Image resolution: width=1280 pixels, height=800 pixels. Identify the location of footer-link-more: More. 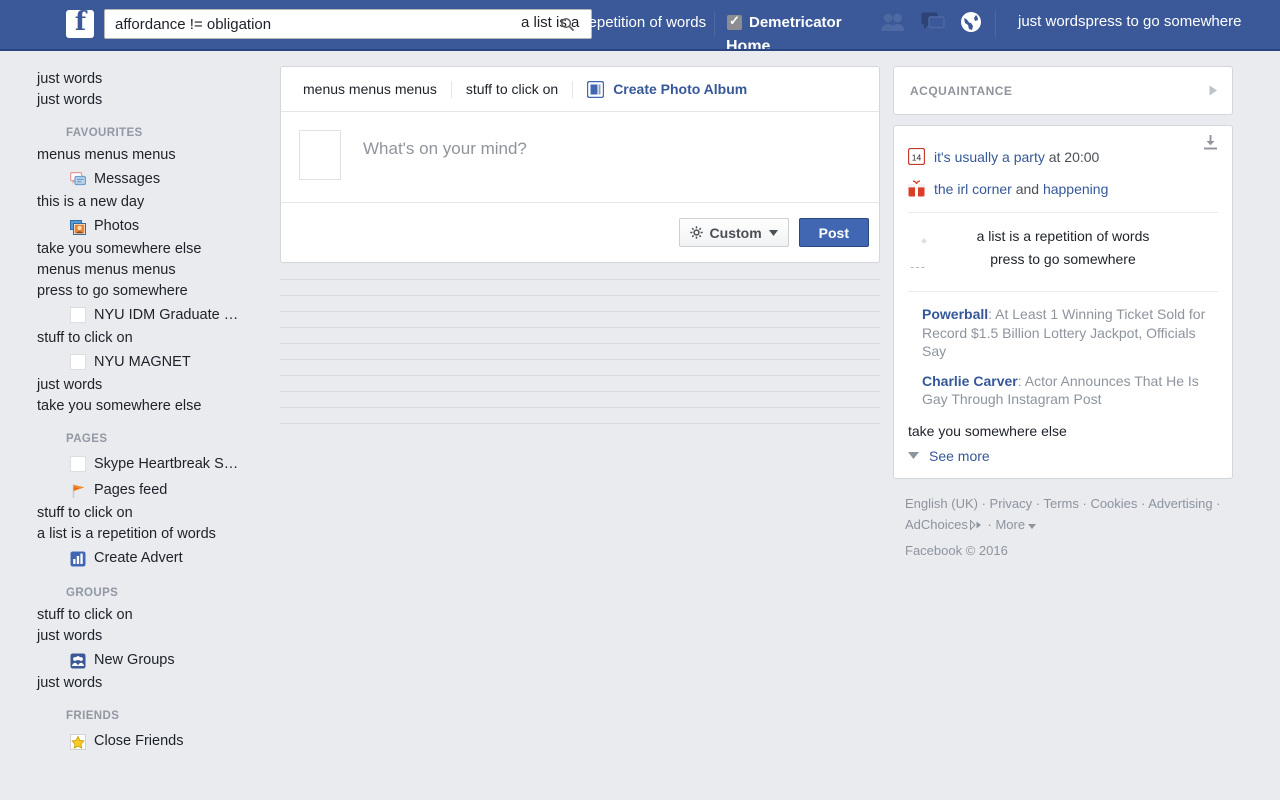
(1010, 524).